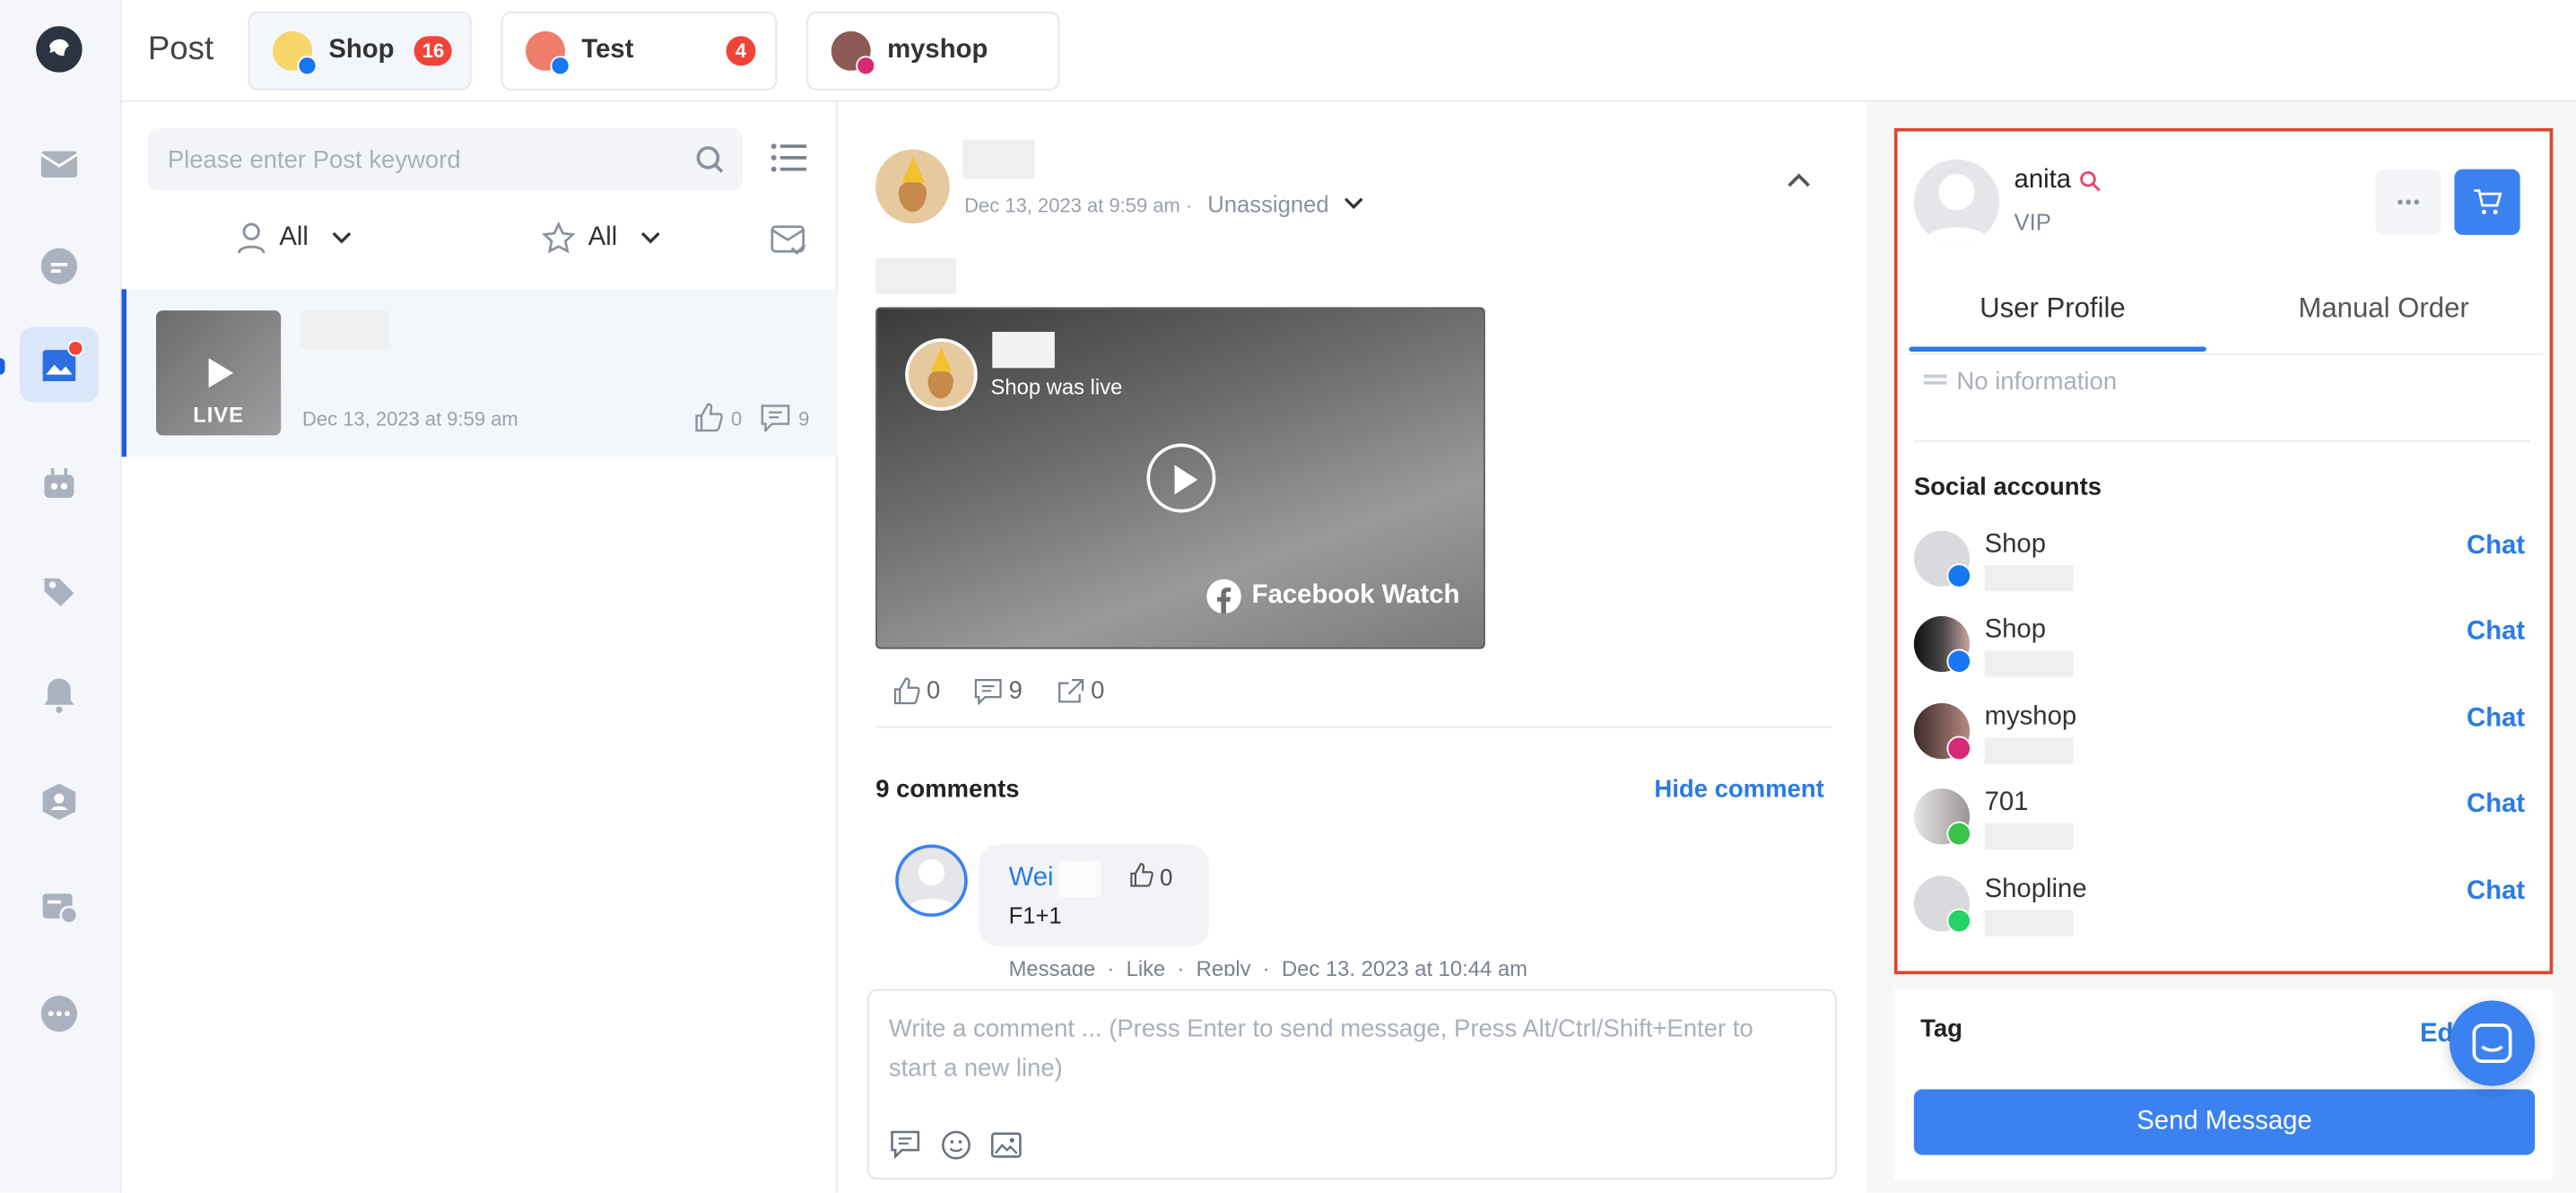  What do you see at coordinates (607, 238) in the screenshot?
I see `star-filter: All` at bounding box center [607, 238].